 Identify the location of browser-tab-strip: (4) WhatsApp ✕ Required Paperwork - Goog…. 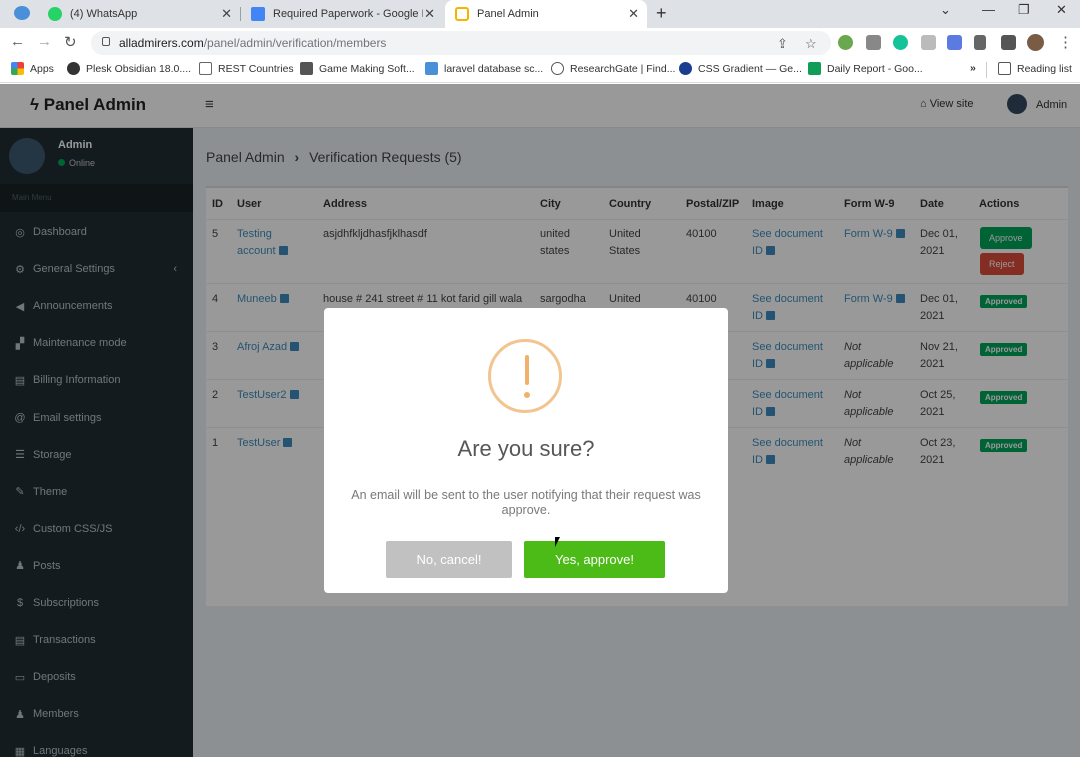
(540, 14).